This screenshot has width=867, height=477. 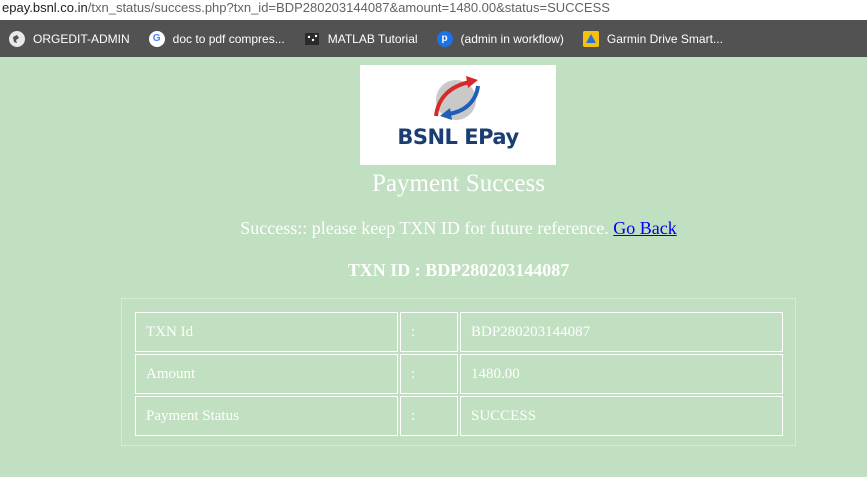 I want to click on txn-id-heading: TXN ID : BDP280203144087, so click(x=458, y=270).